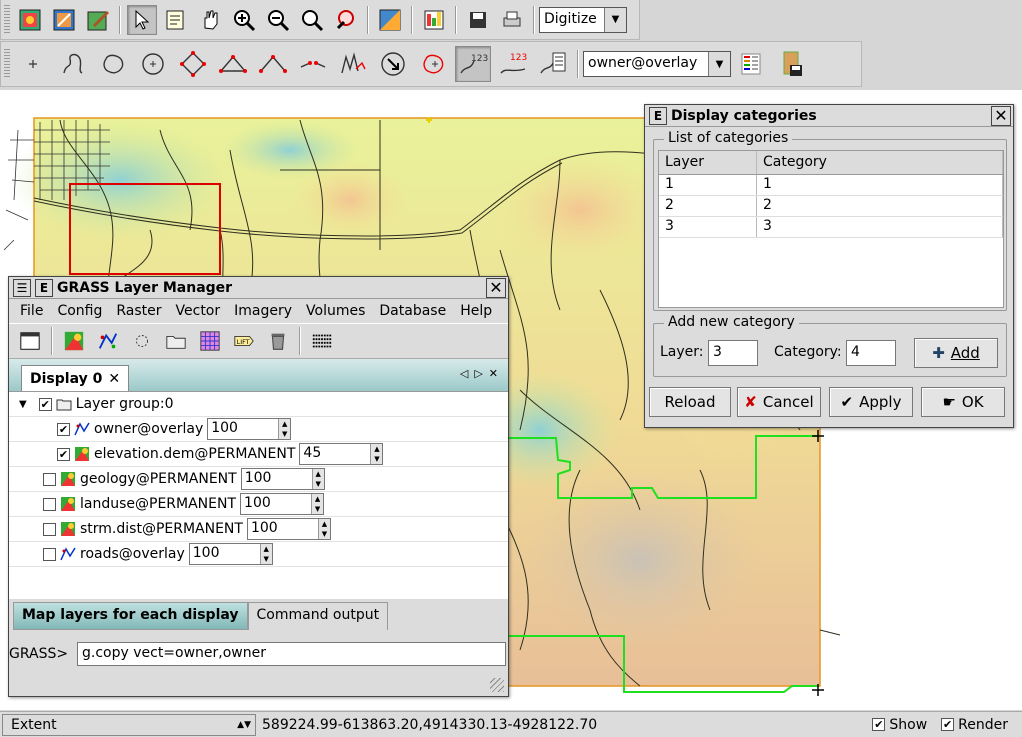  I want to click on column-category: Category, so click(880, 162).